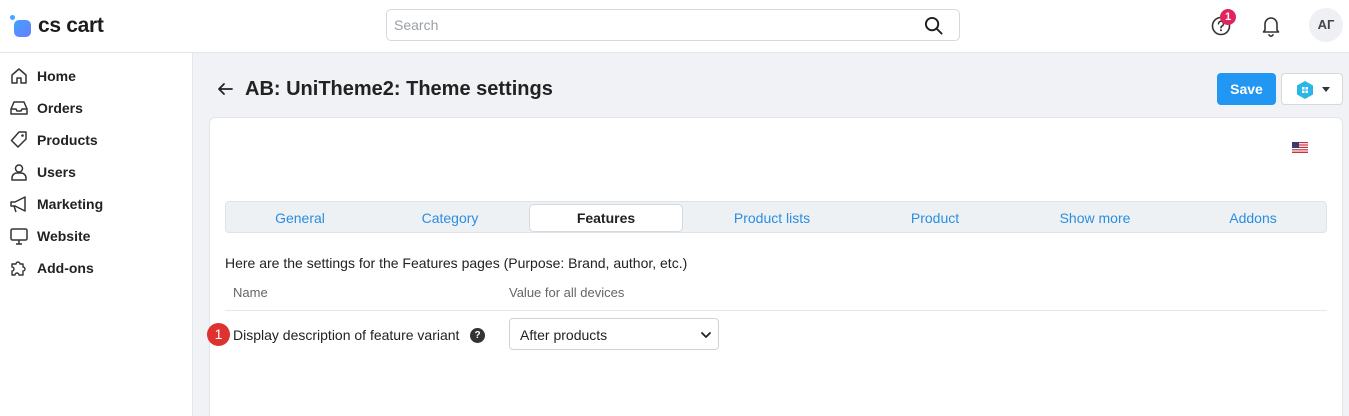 The image size is (1349, 416). Describe the element at coordinates (70, 204) in the screenshot. I see `sidebar-item-label: Marketing` at that location.